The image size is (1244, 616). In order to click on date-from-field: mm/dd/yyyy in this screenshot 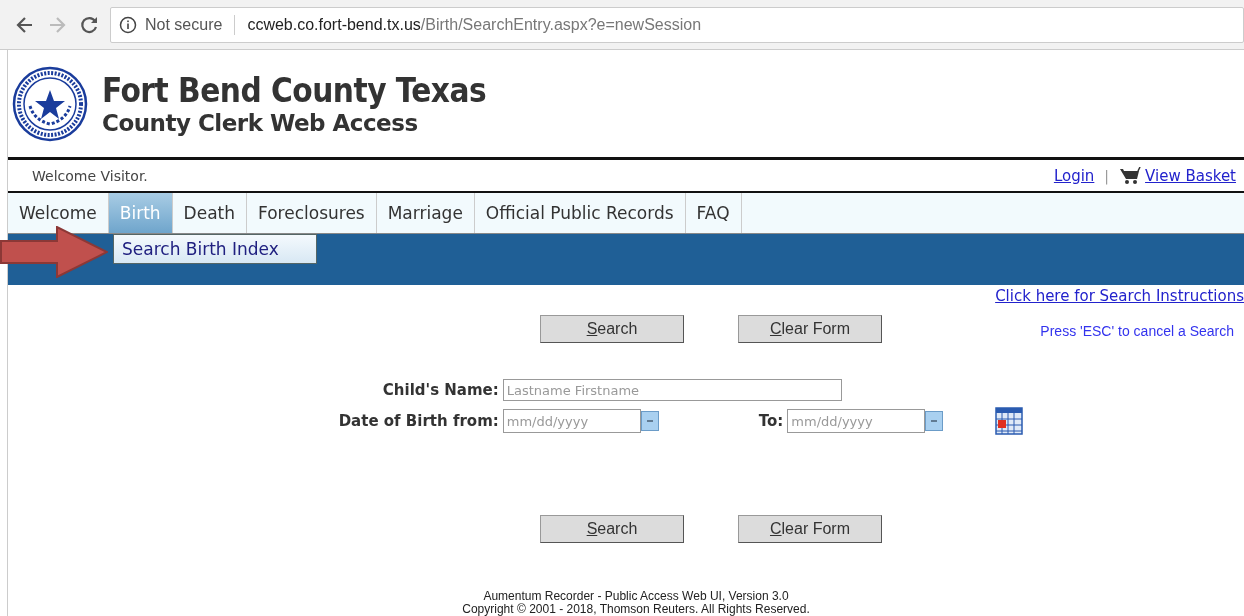, I will do `click(571, 421)`.